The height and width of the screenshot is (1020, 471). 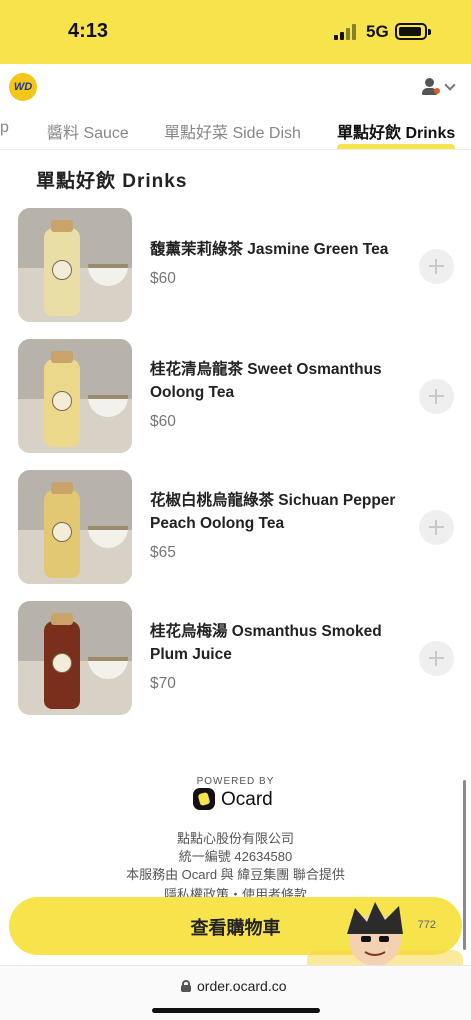 I want to click on active-tab-indicator, so click(x=396, y=146).